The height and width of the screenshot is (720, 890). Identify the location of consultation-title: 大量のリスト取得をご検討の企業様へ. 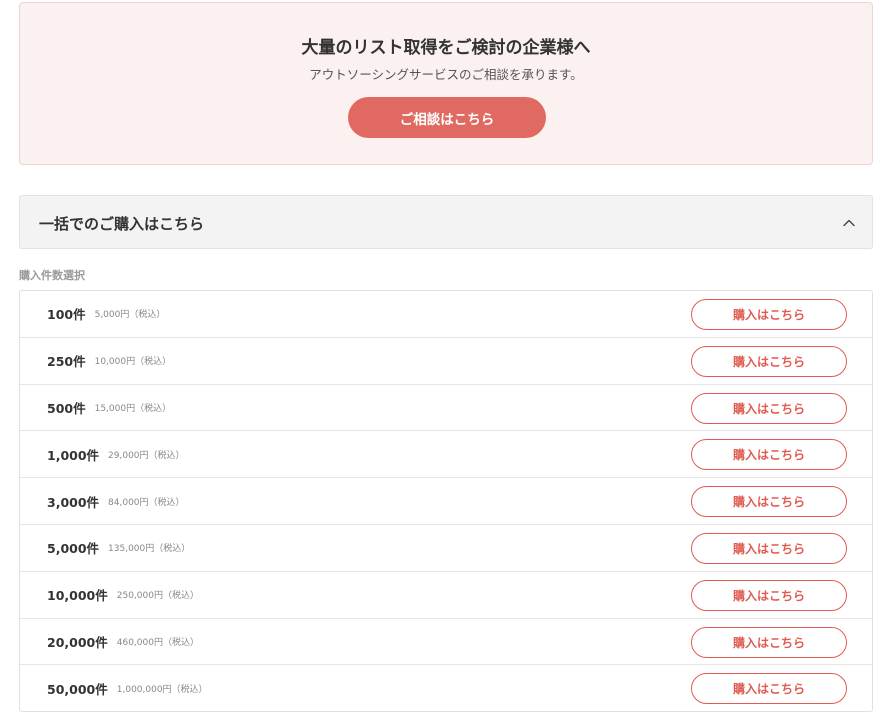
(446, 48).